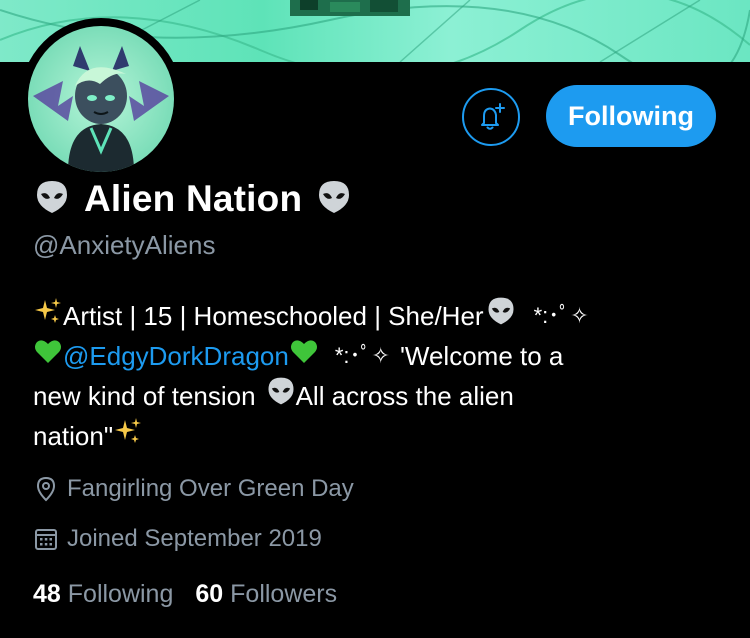 The width and height of the screenshot is (750, 638). I want to click on display-name: Alien Nation, so click(193, 198).